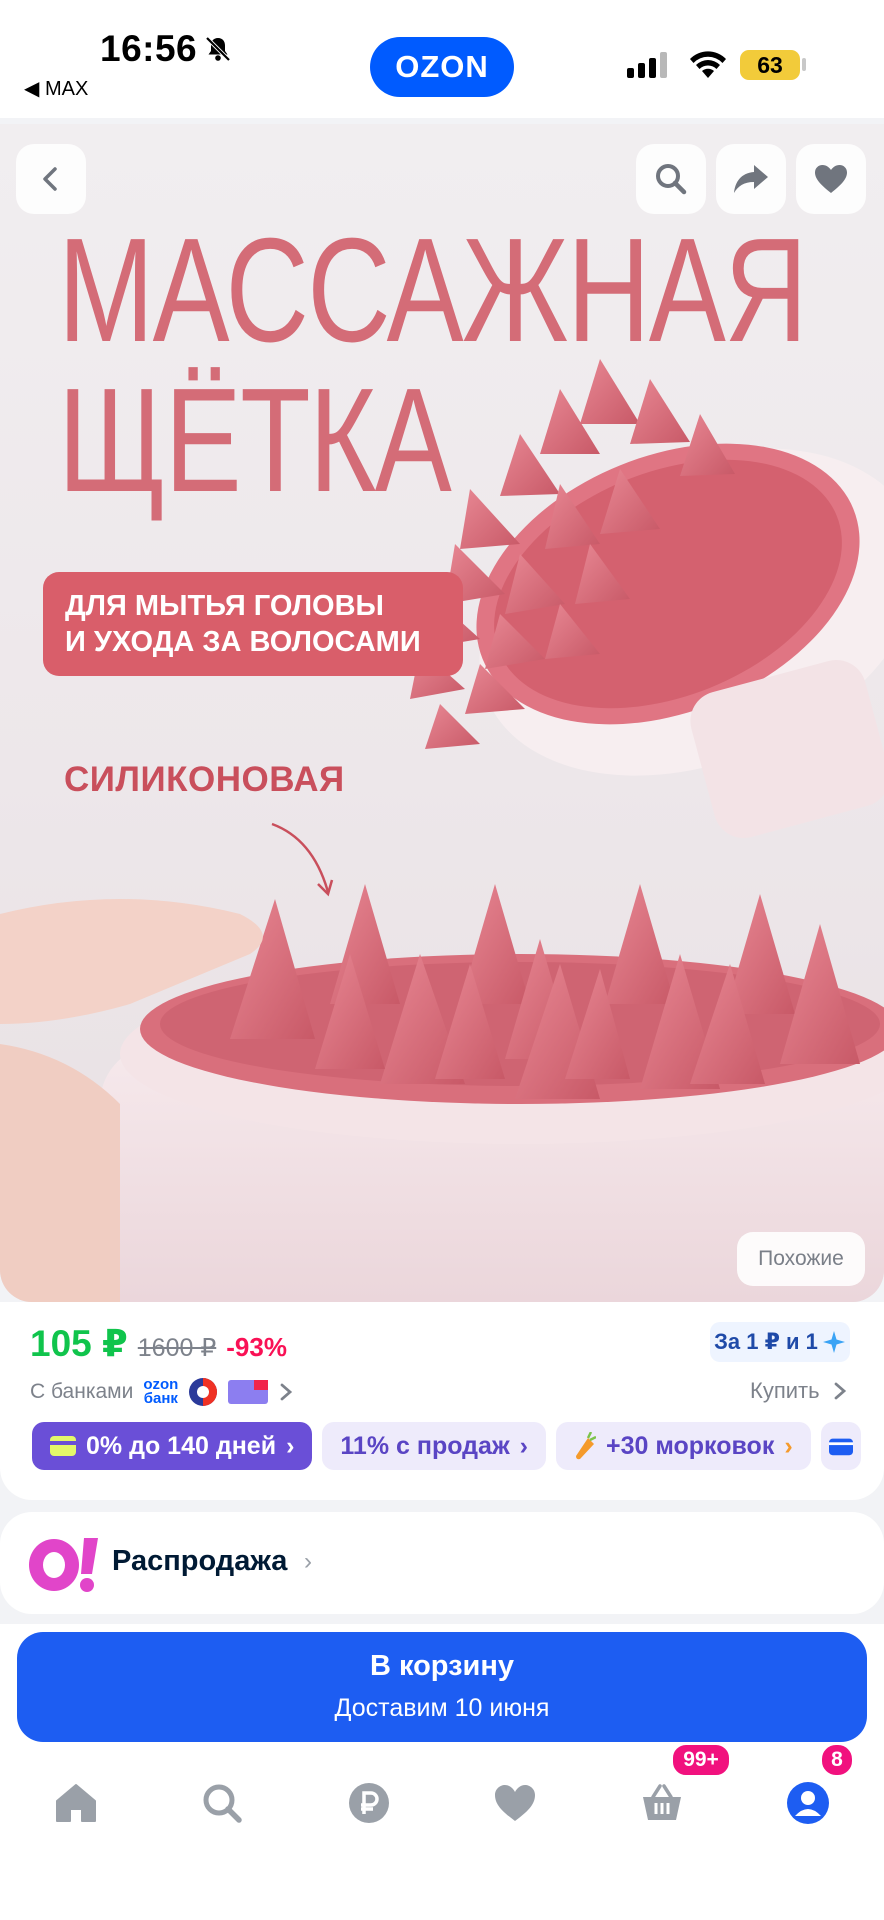 The image size is (884, 1920). I want to click on ruble-icon, so click(369, 1803).